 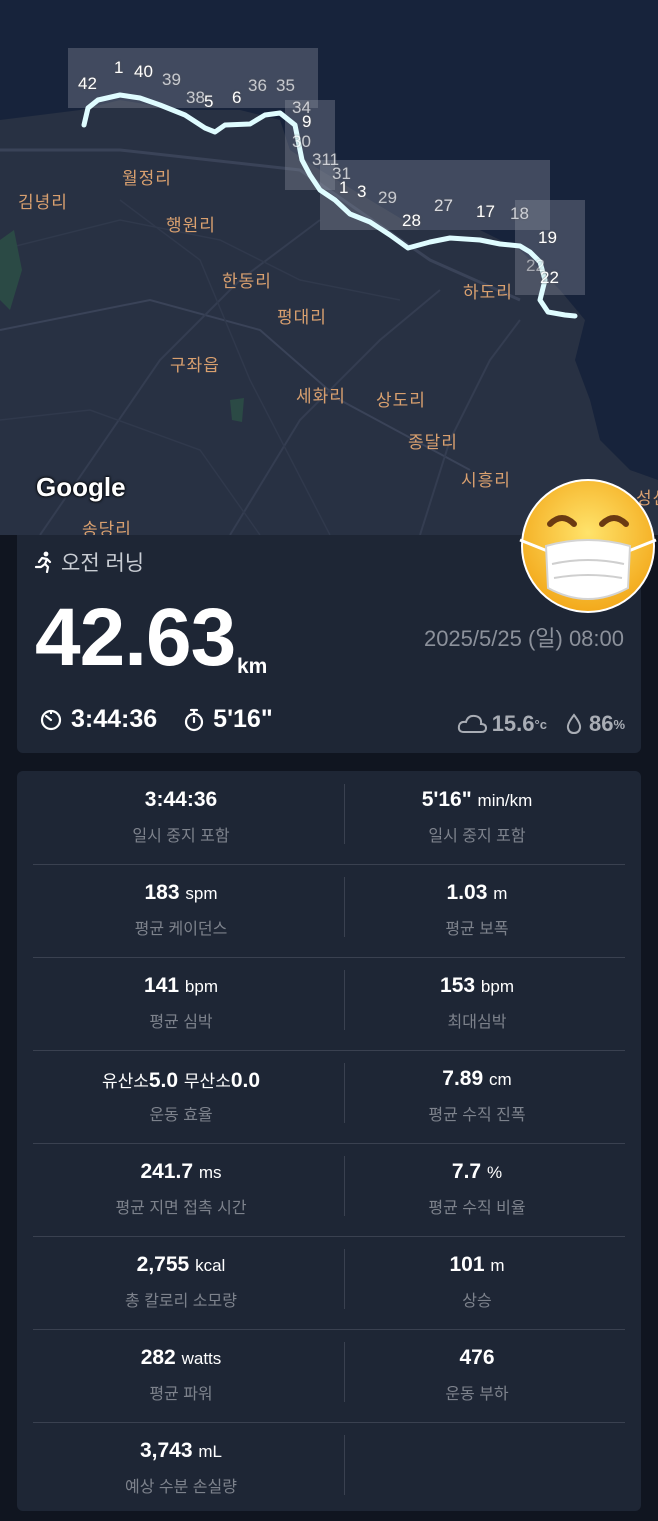 I want to click on stat-sweat-loss: 3,743 mL 예상 수분 손실량, so click(x=181, y=1468).